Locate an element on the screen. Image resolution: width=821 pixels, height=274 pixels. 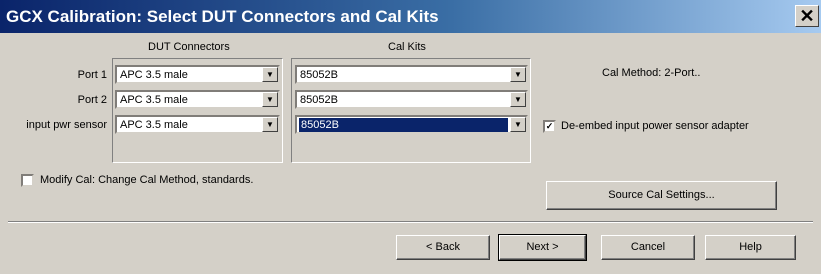
back-button: < Back is located at coordinates (443, 247).